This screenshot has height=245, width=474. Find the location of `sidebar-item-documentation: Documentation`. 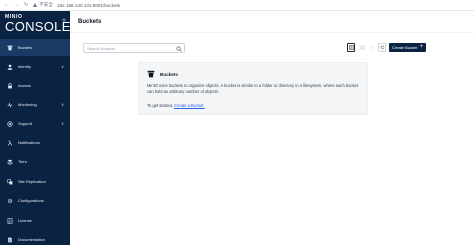

sidebar-item-documentation: Documentation is located at coordinates (35, 238).